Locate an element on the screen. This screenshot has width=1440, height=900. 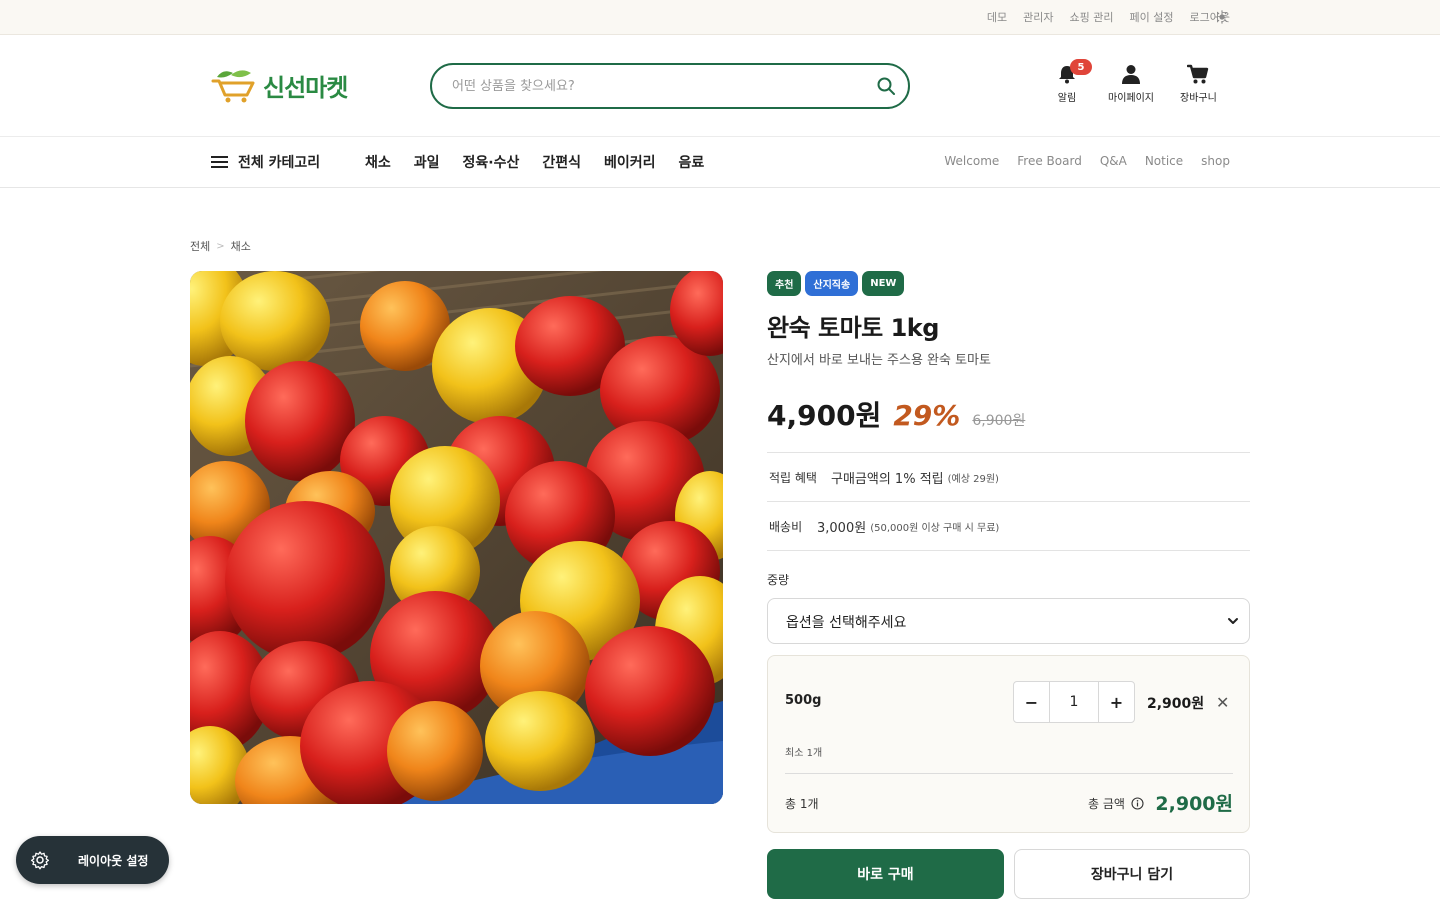
selected-option-price: 2,900원 is located at coordinates (1176, 704).